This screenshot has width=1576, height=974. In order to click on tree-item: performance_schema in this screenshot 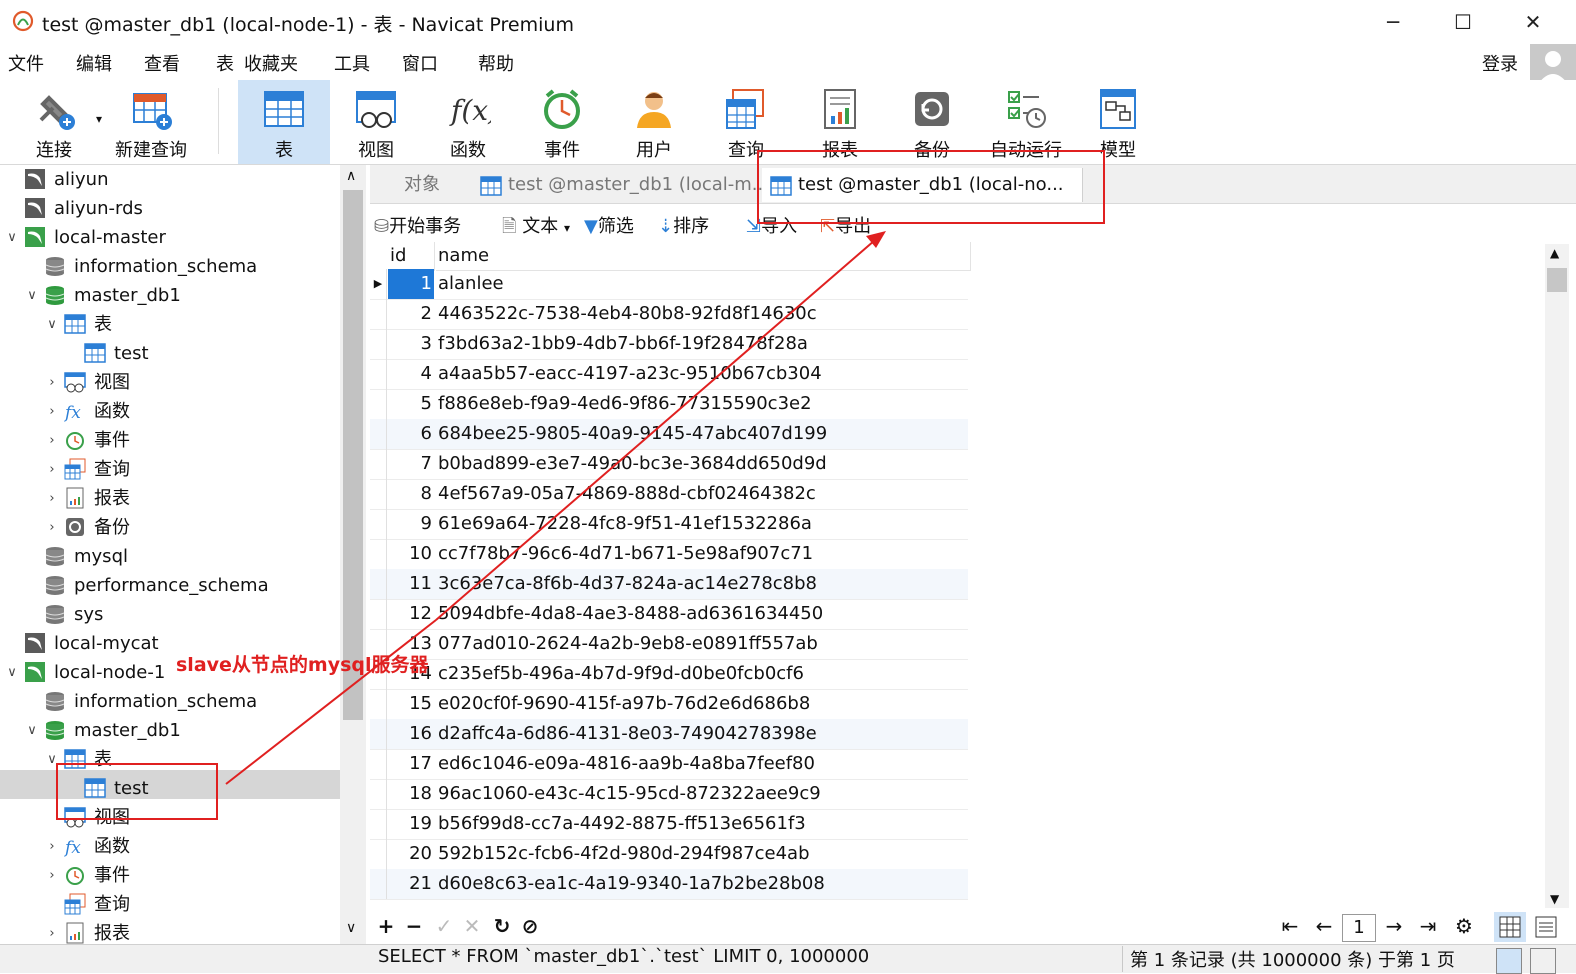, I will do `click(170, 585)`.